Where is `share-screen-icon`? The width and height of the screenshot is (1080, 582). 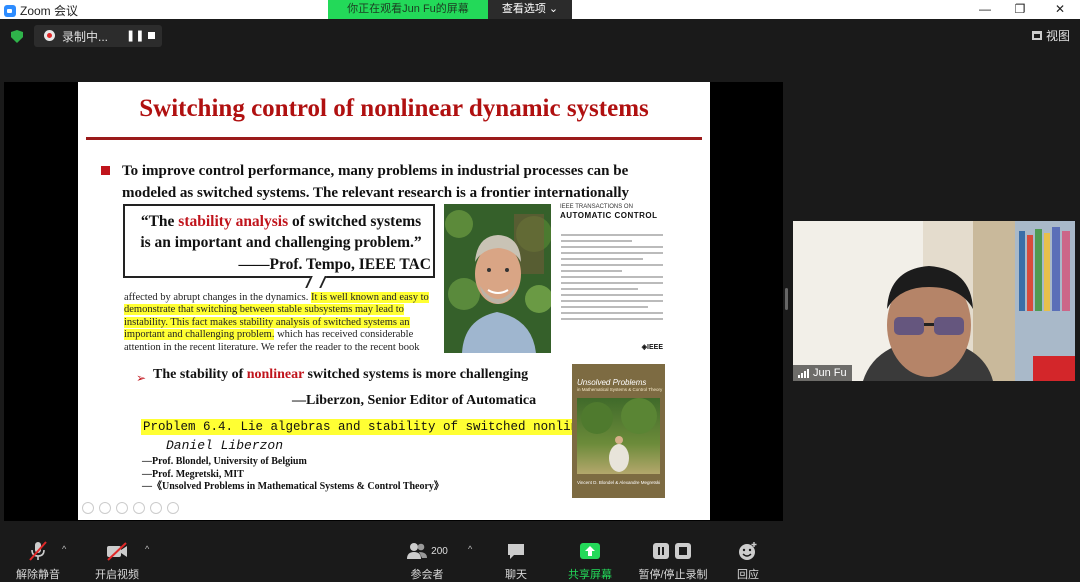
share-screen-icon is located at coordinates (590, 551).